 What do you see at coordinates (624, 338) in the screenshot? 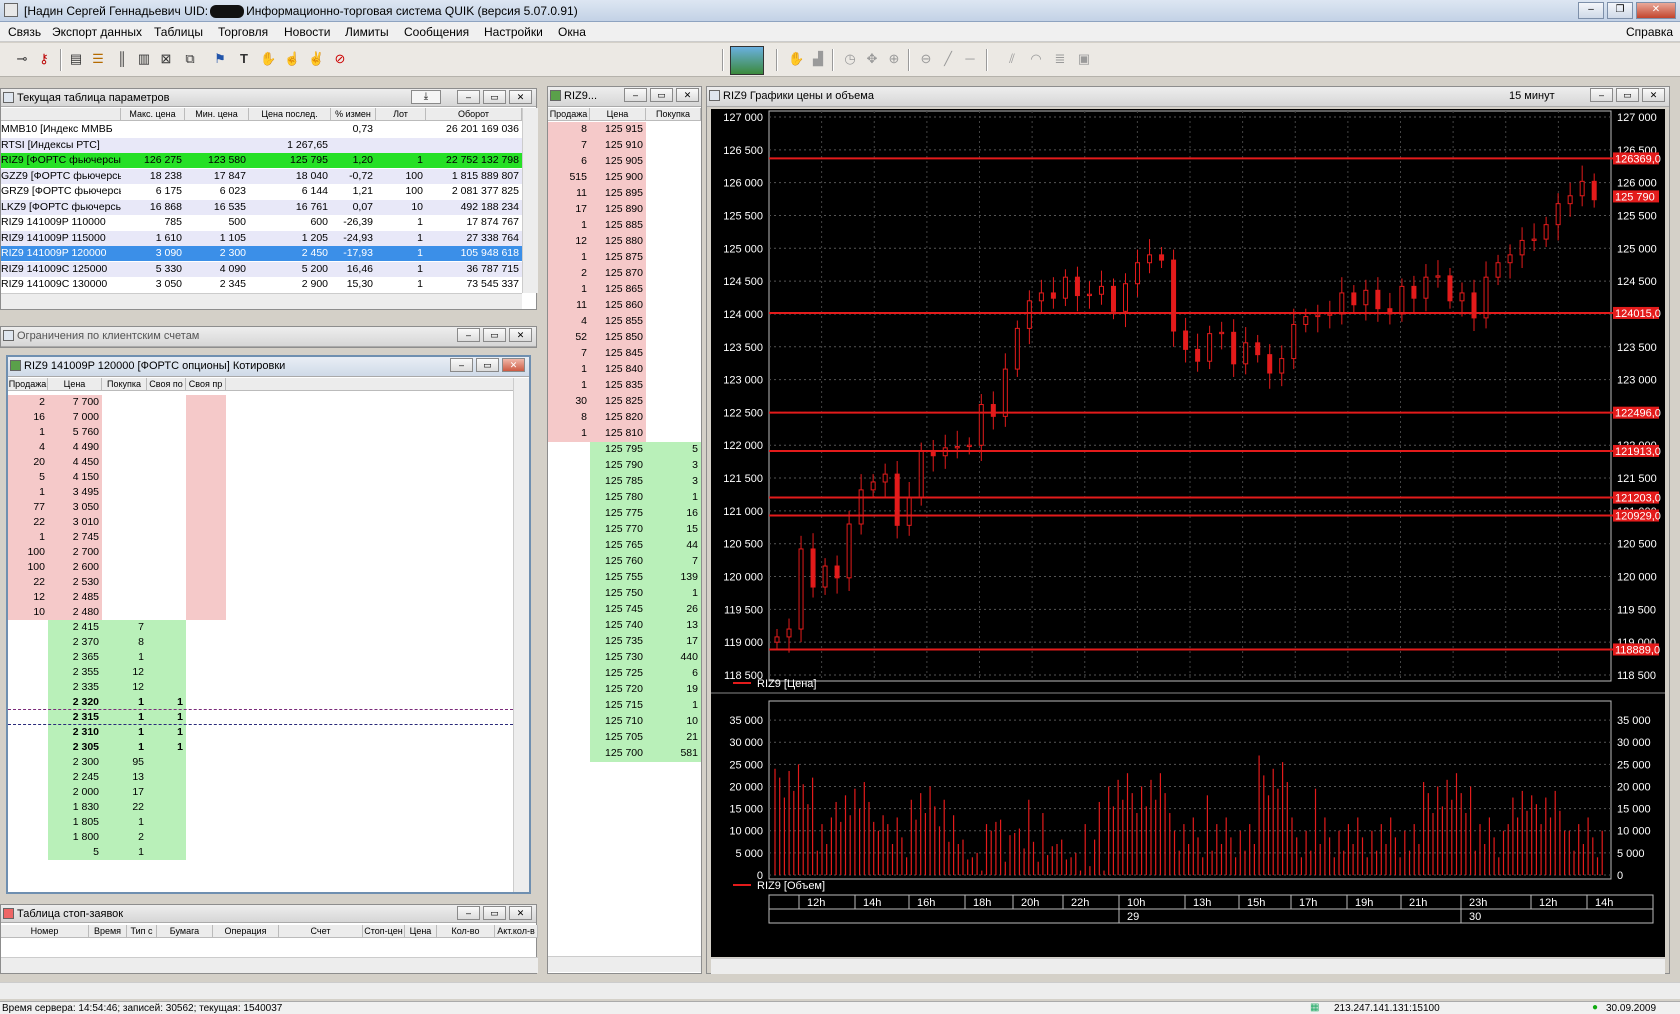
I see `quote-row: 52 125 850` at bounding box center [624, 338].